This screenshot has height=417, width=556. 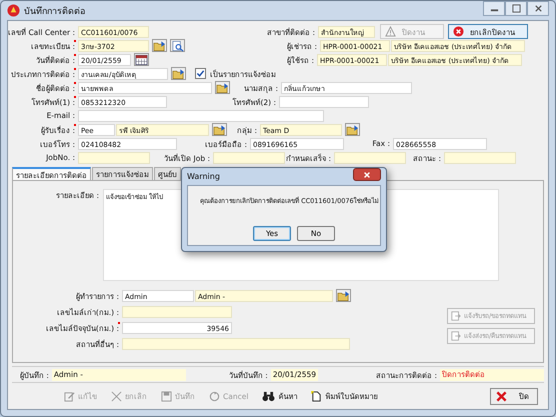 What do you see at coordinates (200, 73) in the screenshot?
I see `checkbox` at bounding box center [200, 73].